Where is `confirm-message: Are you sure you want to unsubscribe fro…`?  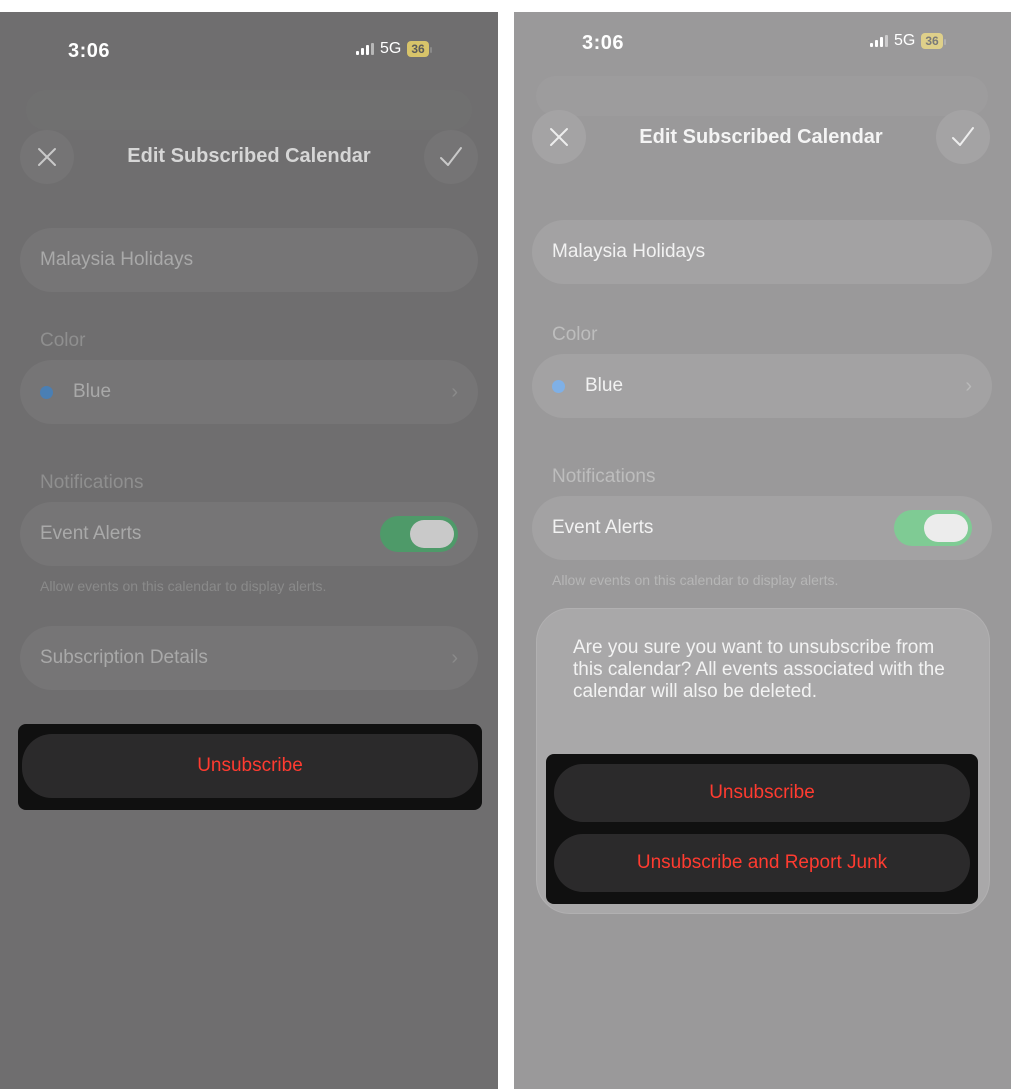
confirm-message: Are you sure you want to unsubscribe fro… is located at coordinates (759, 669).